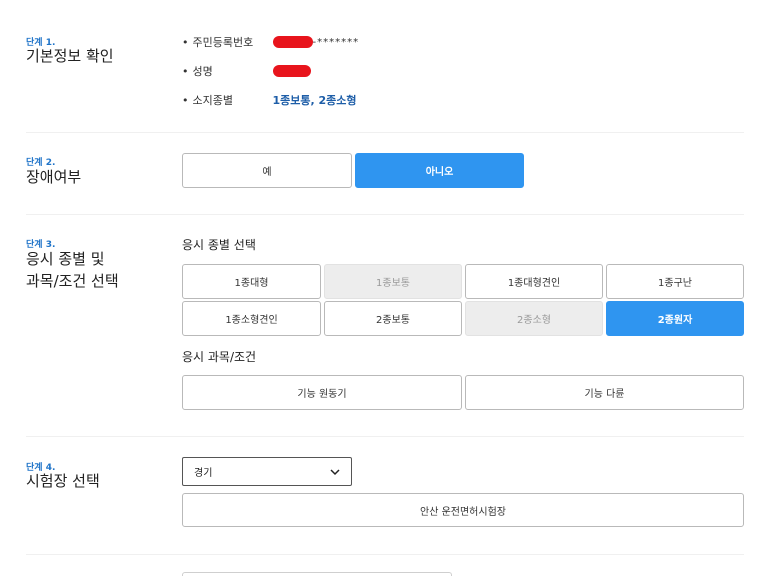  Describe the element at coordinates (54, 177) in the screenshot. I see `step2-title: 장애여부` at that location.